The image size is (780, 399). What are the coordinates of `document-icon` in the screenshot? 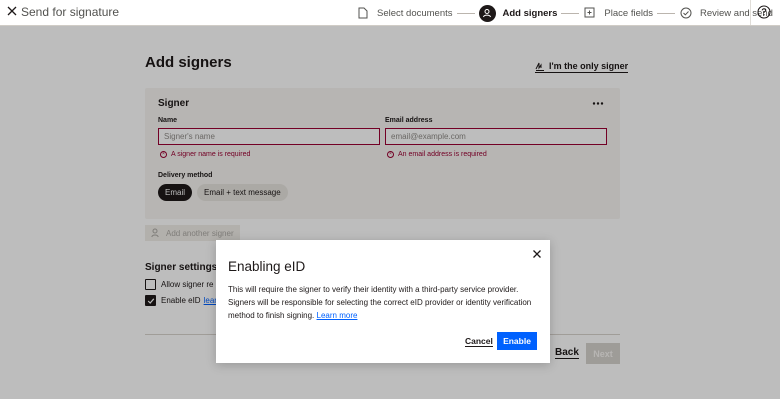 It's located at (363, 13).